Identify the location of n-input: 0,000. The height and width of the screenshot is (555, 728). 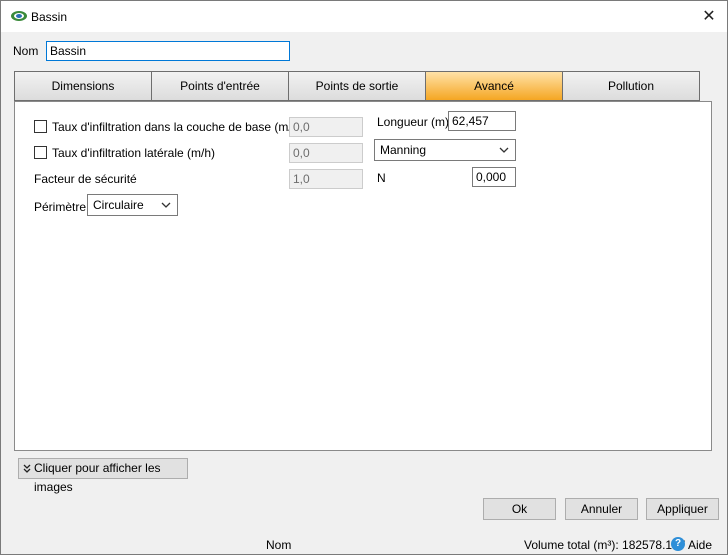
(494, 177).